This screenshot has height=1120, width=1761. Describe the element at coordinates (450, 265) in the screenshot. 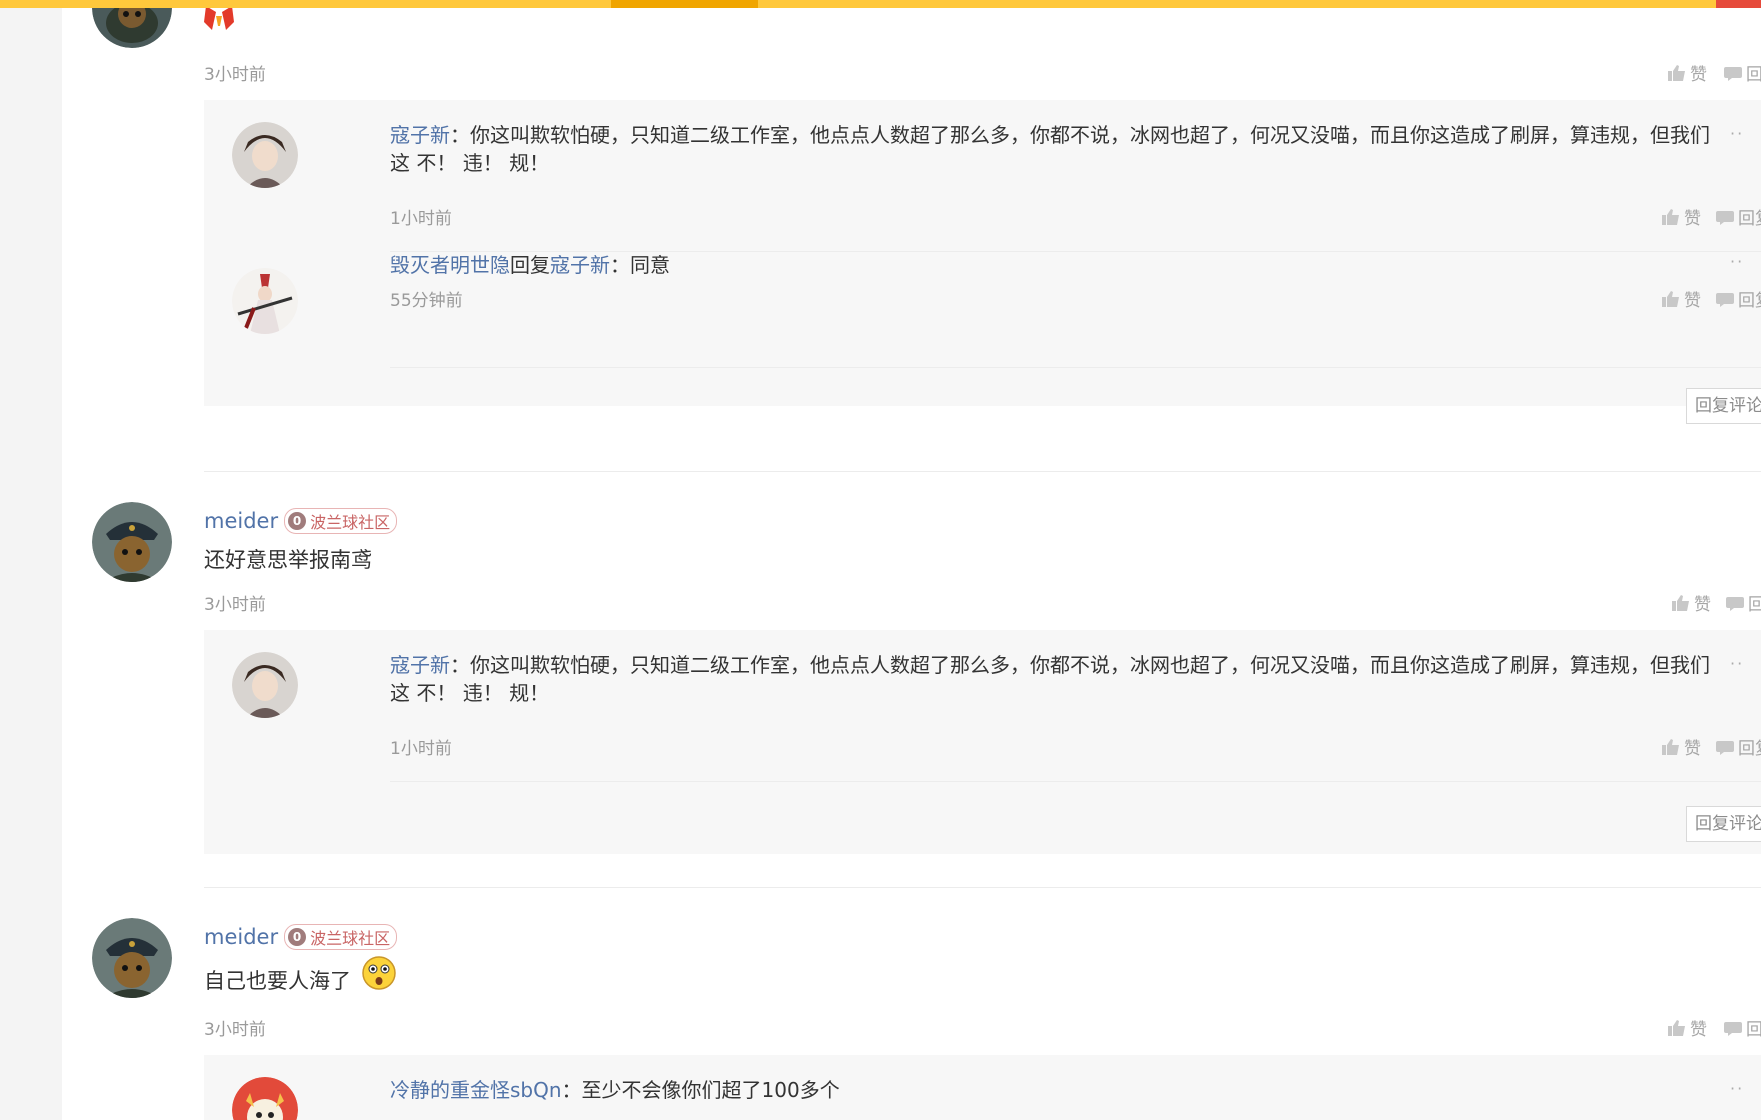

I see `reply-username: 毁灭者明世隐` at that location.